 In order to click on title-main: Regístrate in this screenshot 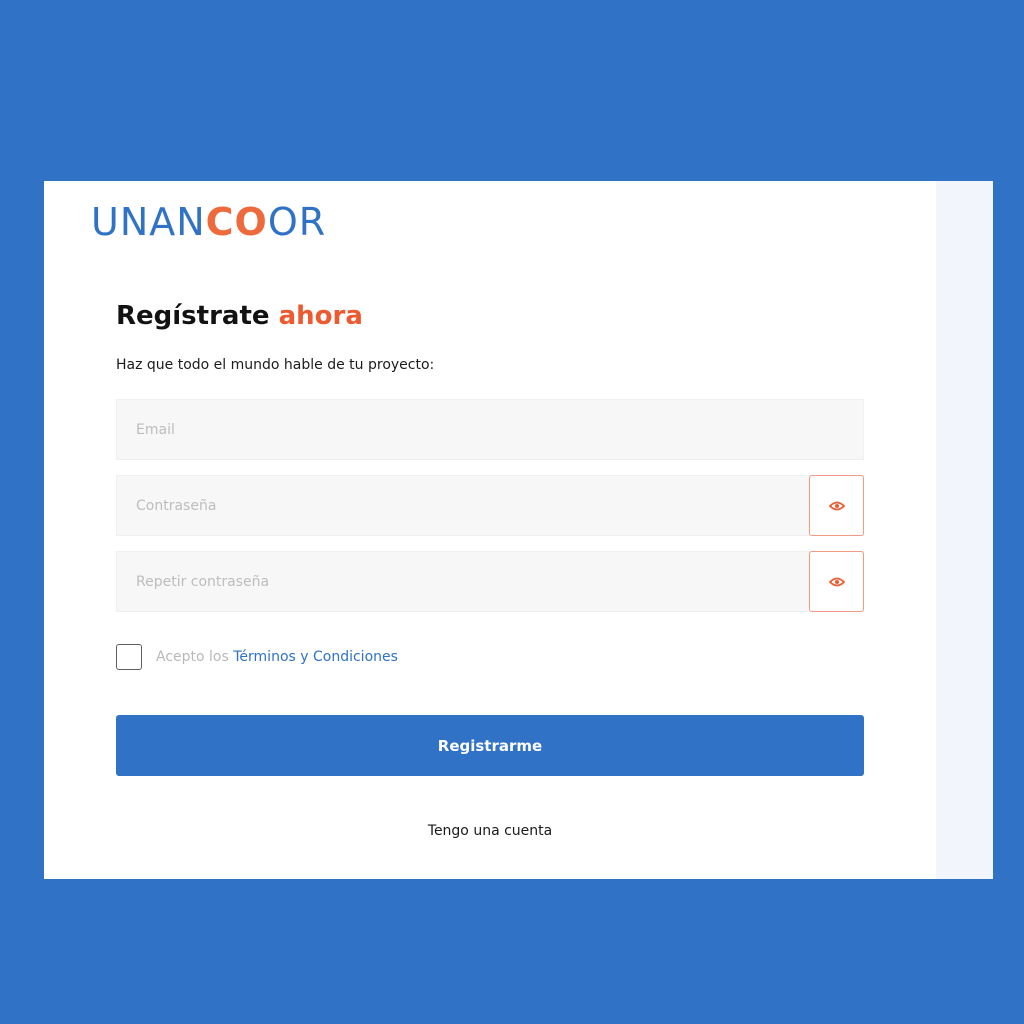, I will do `click(193, 316)`.